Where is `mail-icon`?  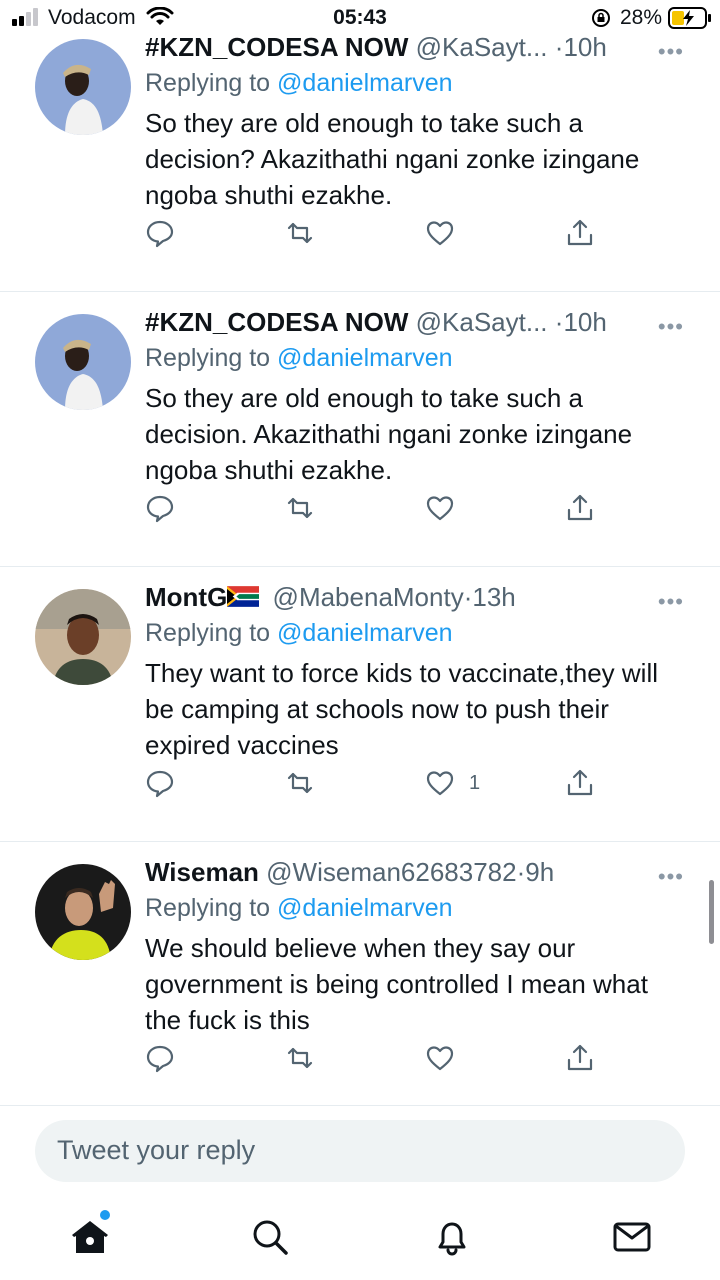 mail-icon is located at coordinates (632, 1237).